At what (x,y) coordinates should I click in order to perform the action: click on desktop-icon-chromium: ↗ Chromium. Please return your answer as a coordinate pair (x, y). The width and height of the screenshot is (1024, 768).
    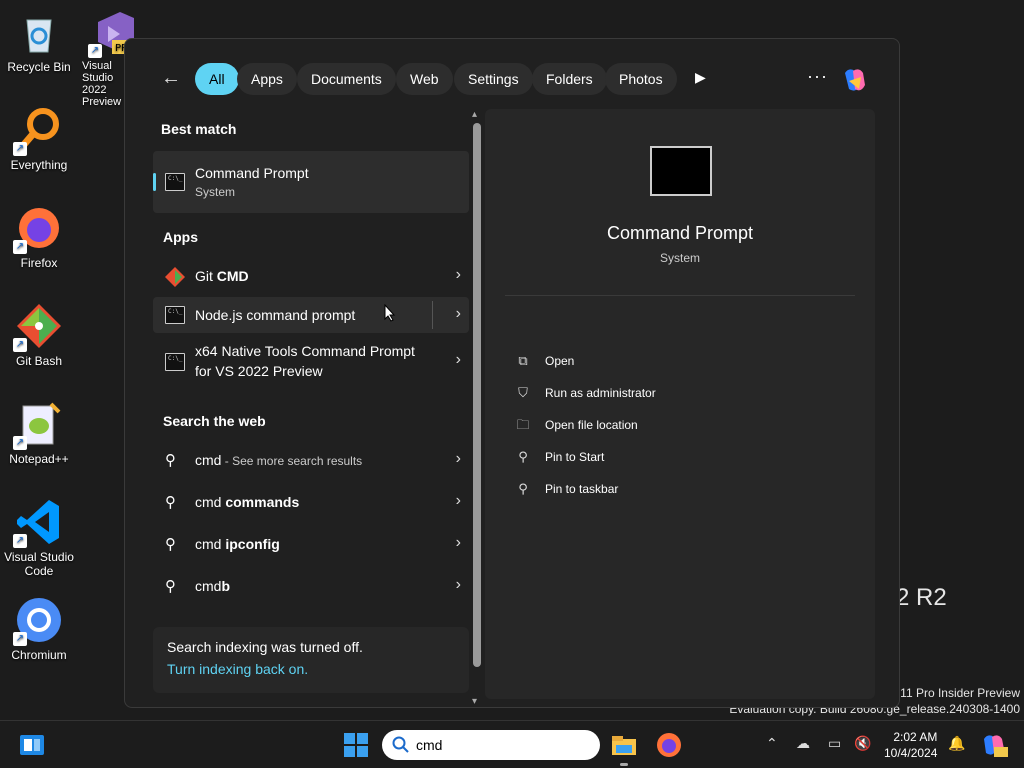
    Looking at the image, I should click on (39, 629).